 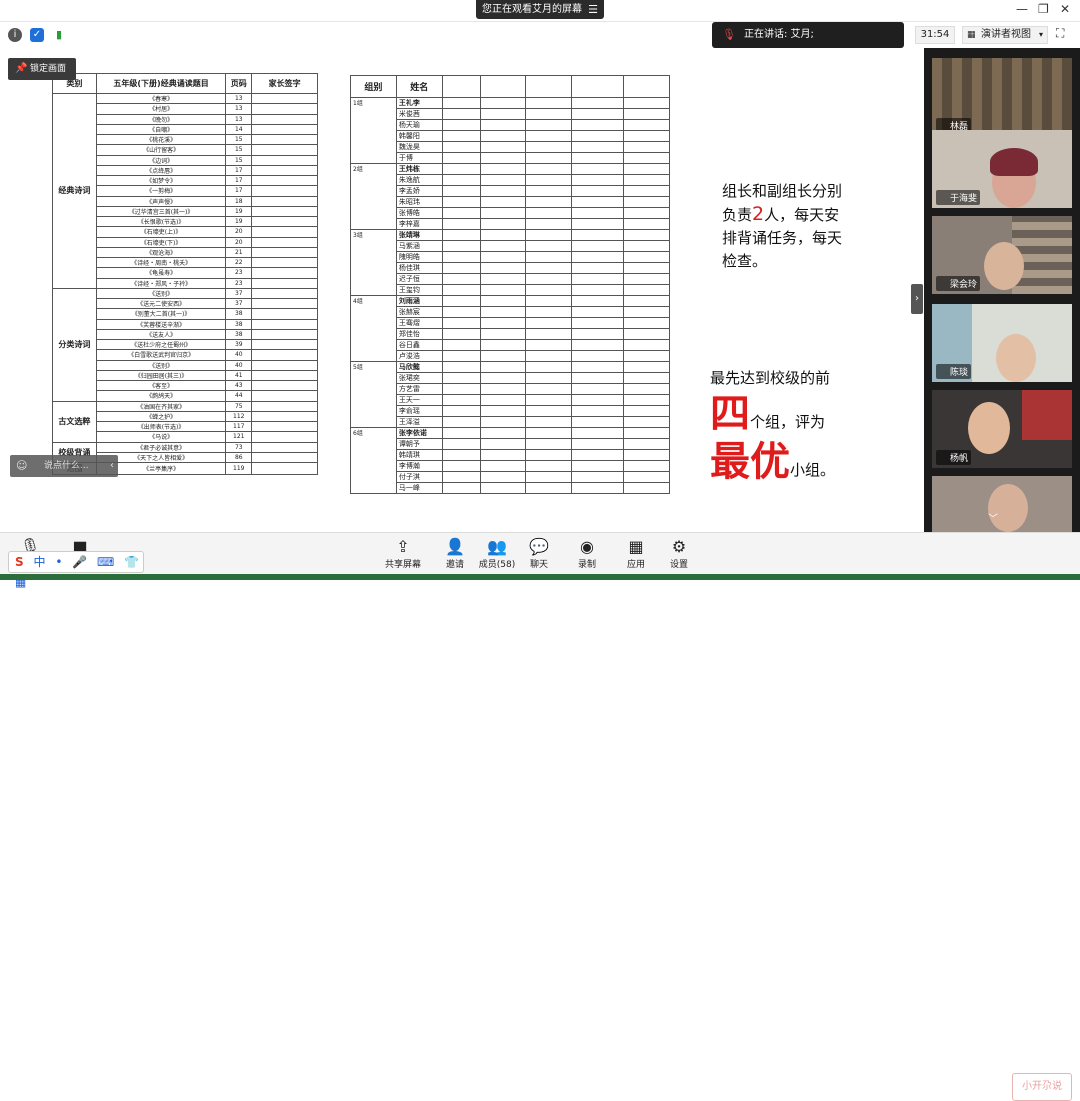 What do you see at coordinates (419, 488) in the screenshot?
I see `member-name-cell: 马一峰` at bounding box center [419, 488].